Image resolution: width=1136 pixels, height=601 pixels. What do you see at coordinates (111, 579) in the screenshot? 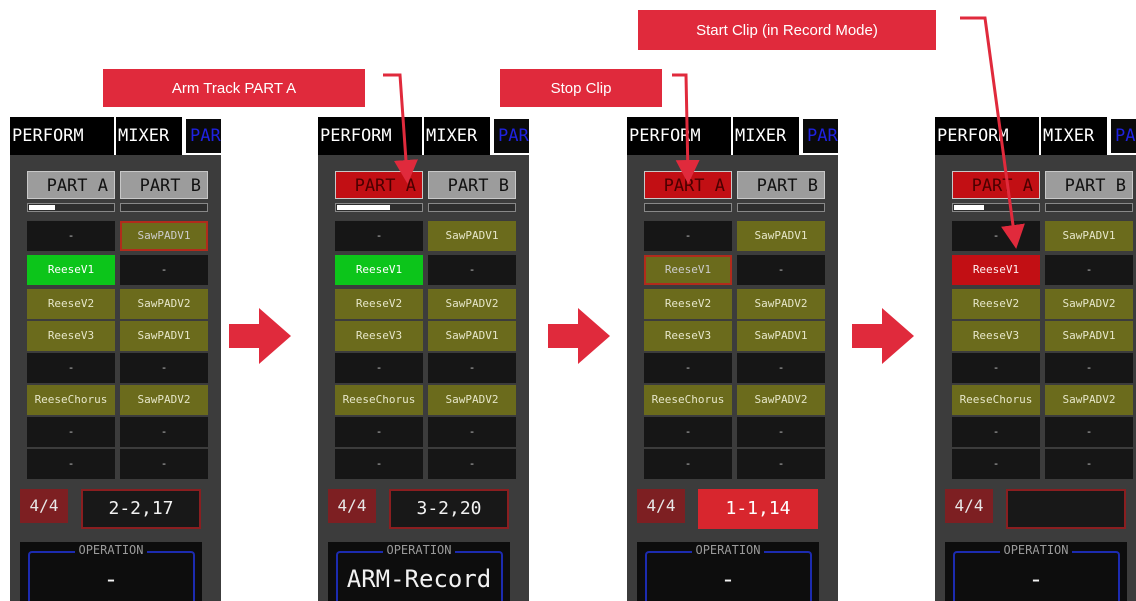
I see `operation-value: -` at bounding box center [111, 579].